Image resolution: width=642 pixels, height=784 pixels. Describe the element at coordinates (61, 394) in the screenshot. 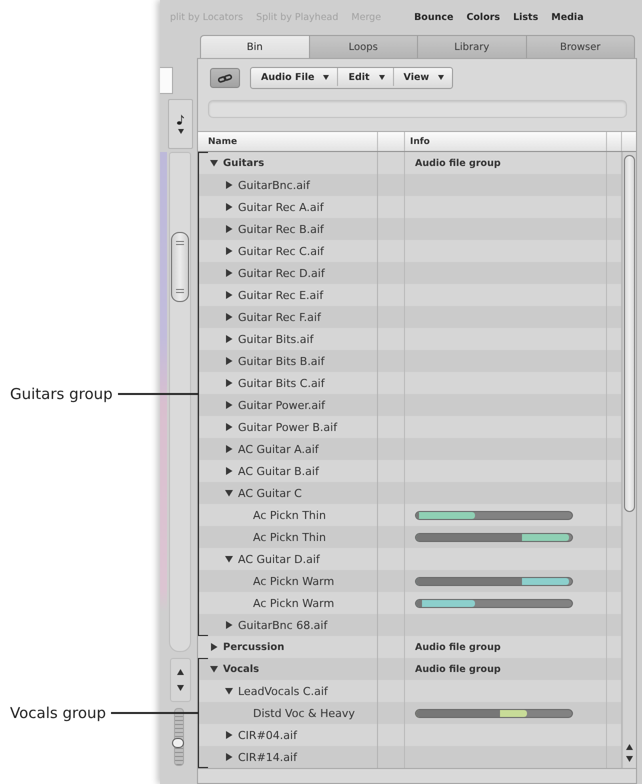

I see `callout-label: Guitars group` at that location.